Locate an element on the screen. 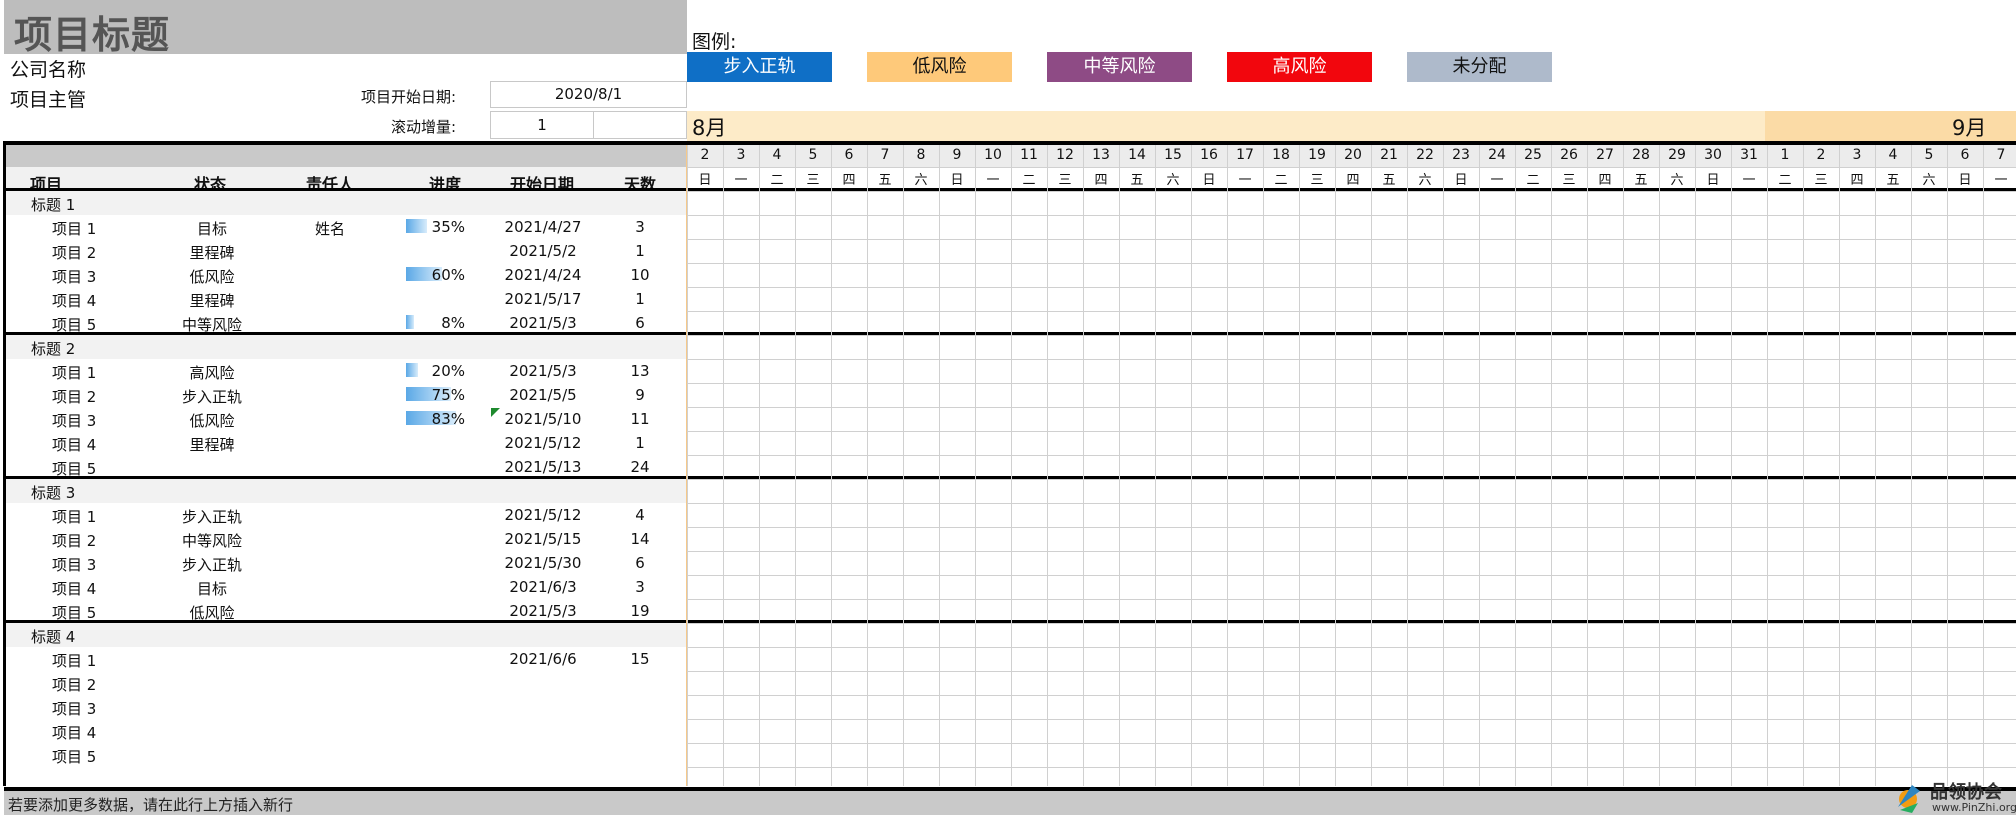 The image size is (2016, 818). task-days: 10 is located at coordinates (640, 275).